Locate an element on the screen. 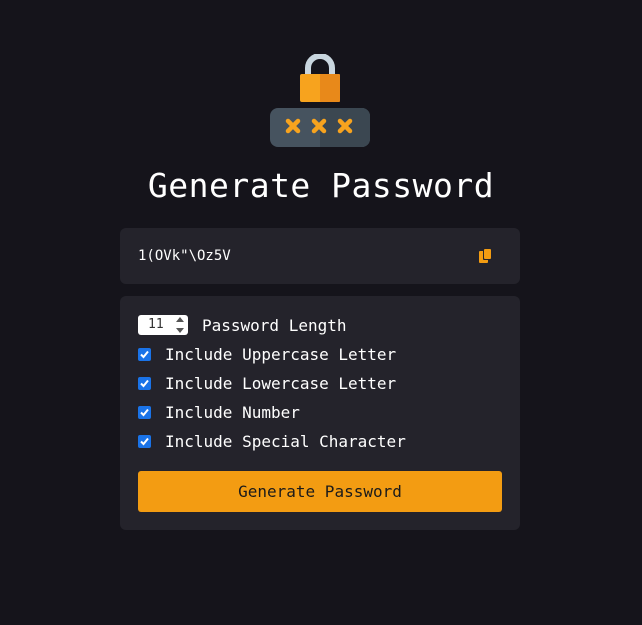 The width and height of the screenshot is (642, 625). uppercase-checkbox is located at coordinates (144, 354).